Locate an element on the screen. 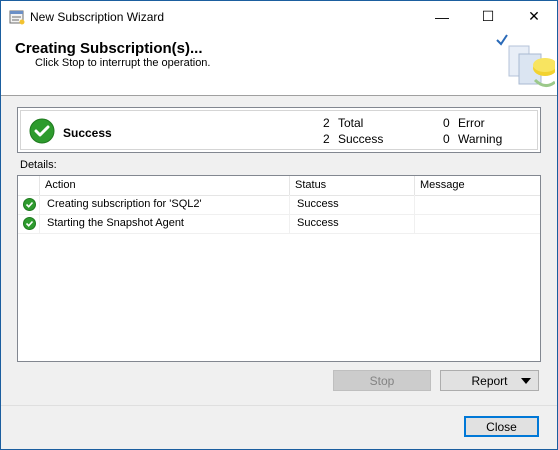 The image size is (558, 450). success-label: Success is located at coordinates (361, 139).